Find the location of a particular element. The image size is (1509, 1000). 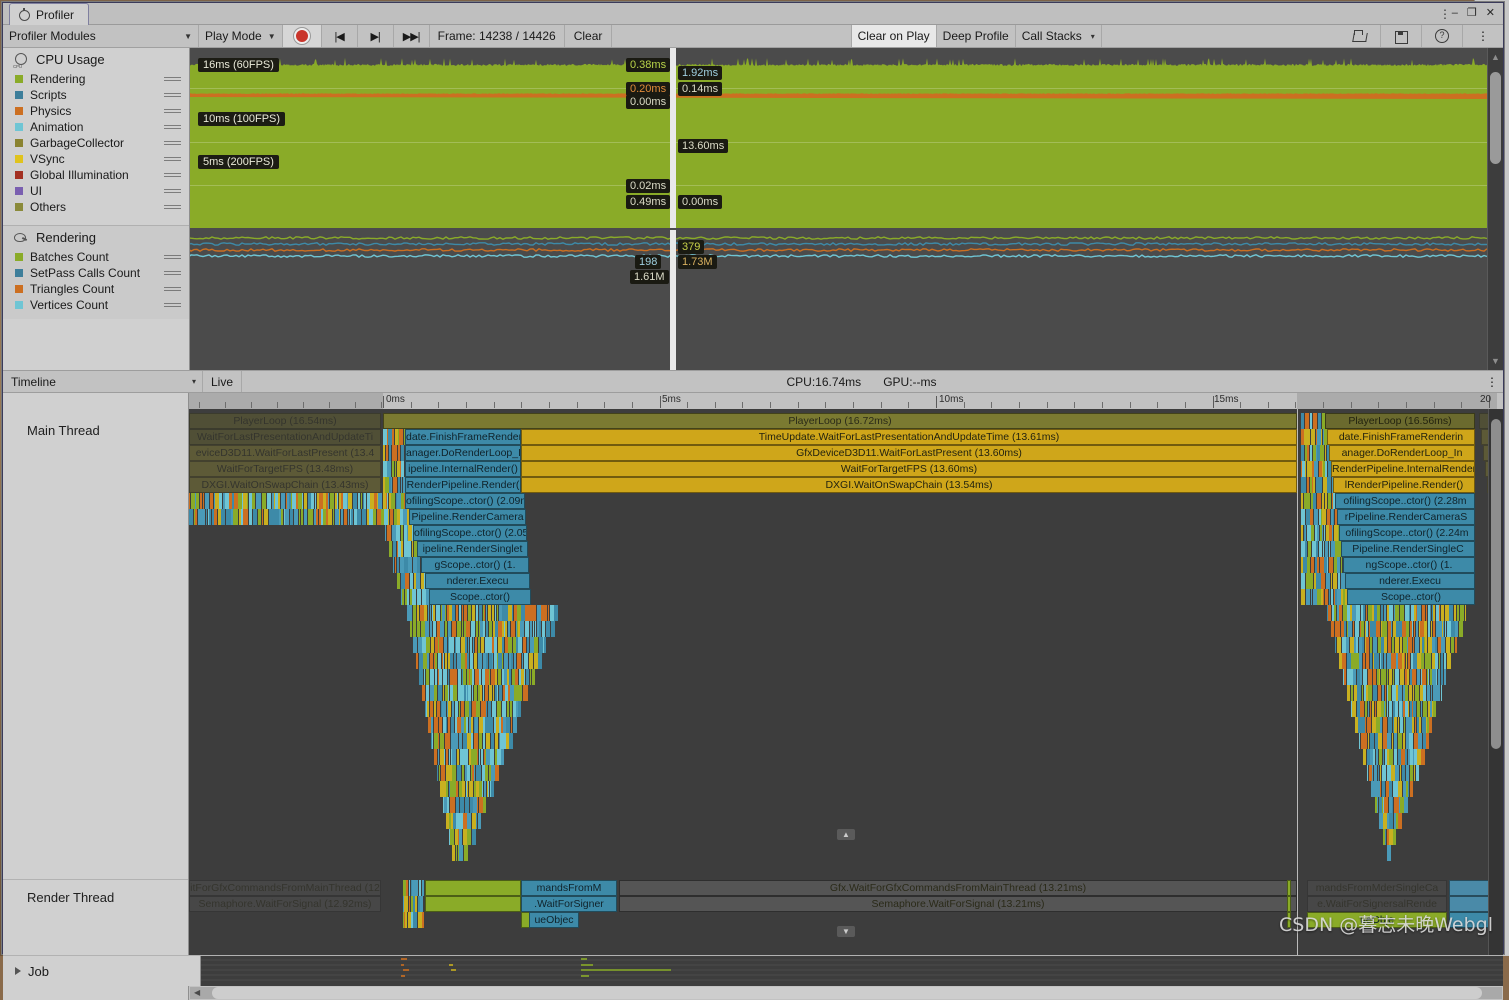

counter-row-physics: Physics is located at coordinates (96, 111).